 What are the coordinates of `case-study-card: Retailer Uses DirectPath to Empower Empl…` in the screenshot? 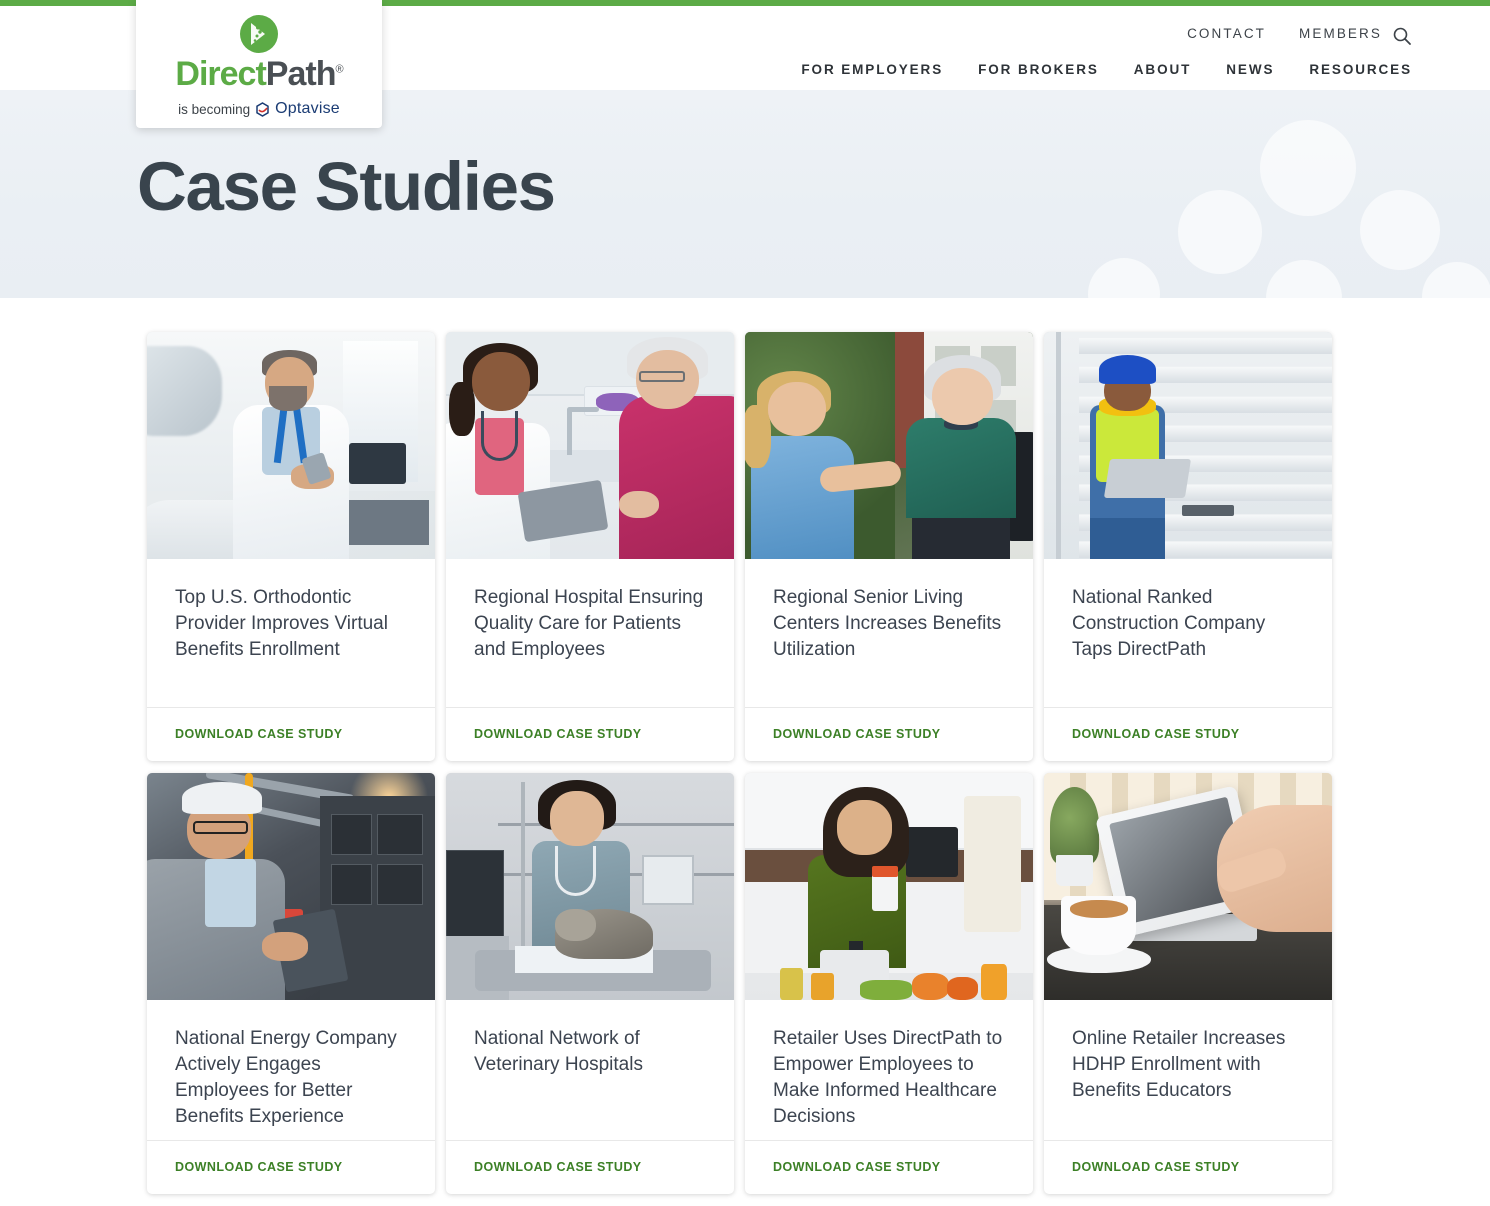 It's located at (889, 984).